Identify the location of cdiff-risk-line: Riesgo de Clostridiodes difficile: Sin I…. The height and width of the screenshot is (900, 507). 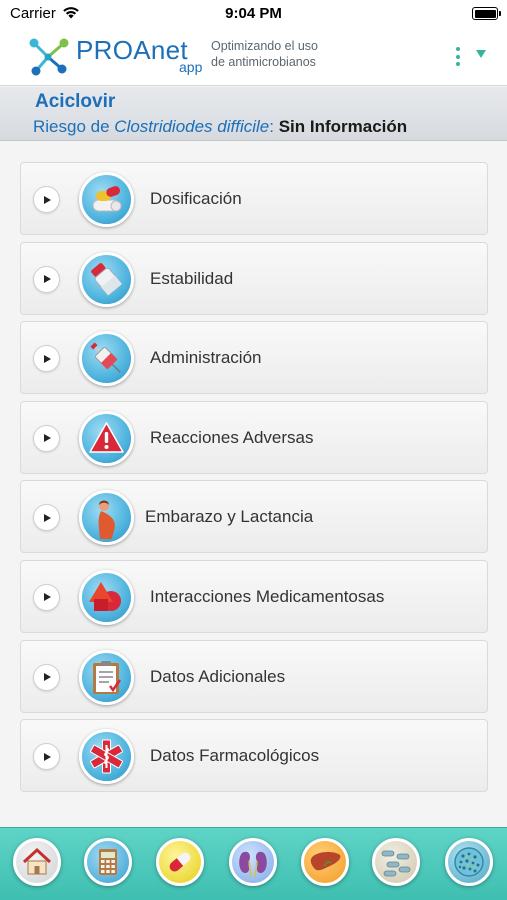
(220, 127).